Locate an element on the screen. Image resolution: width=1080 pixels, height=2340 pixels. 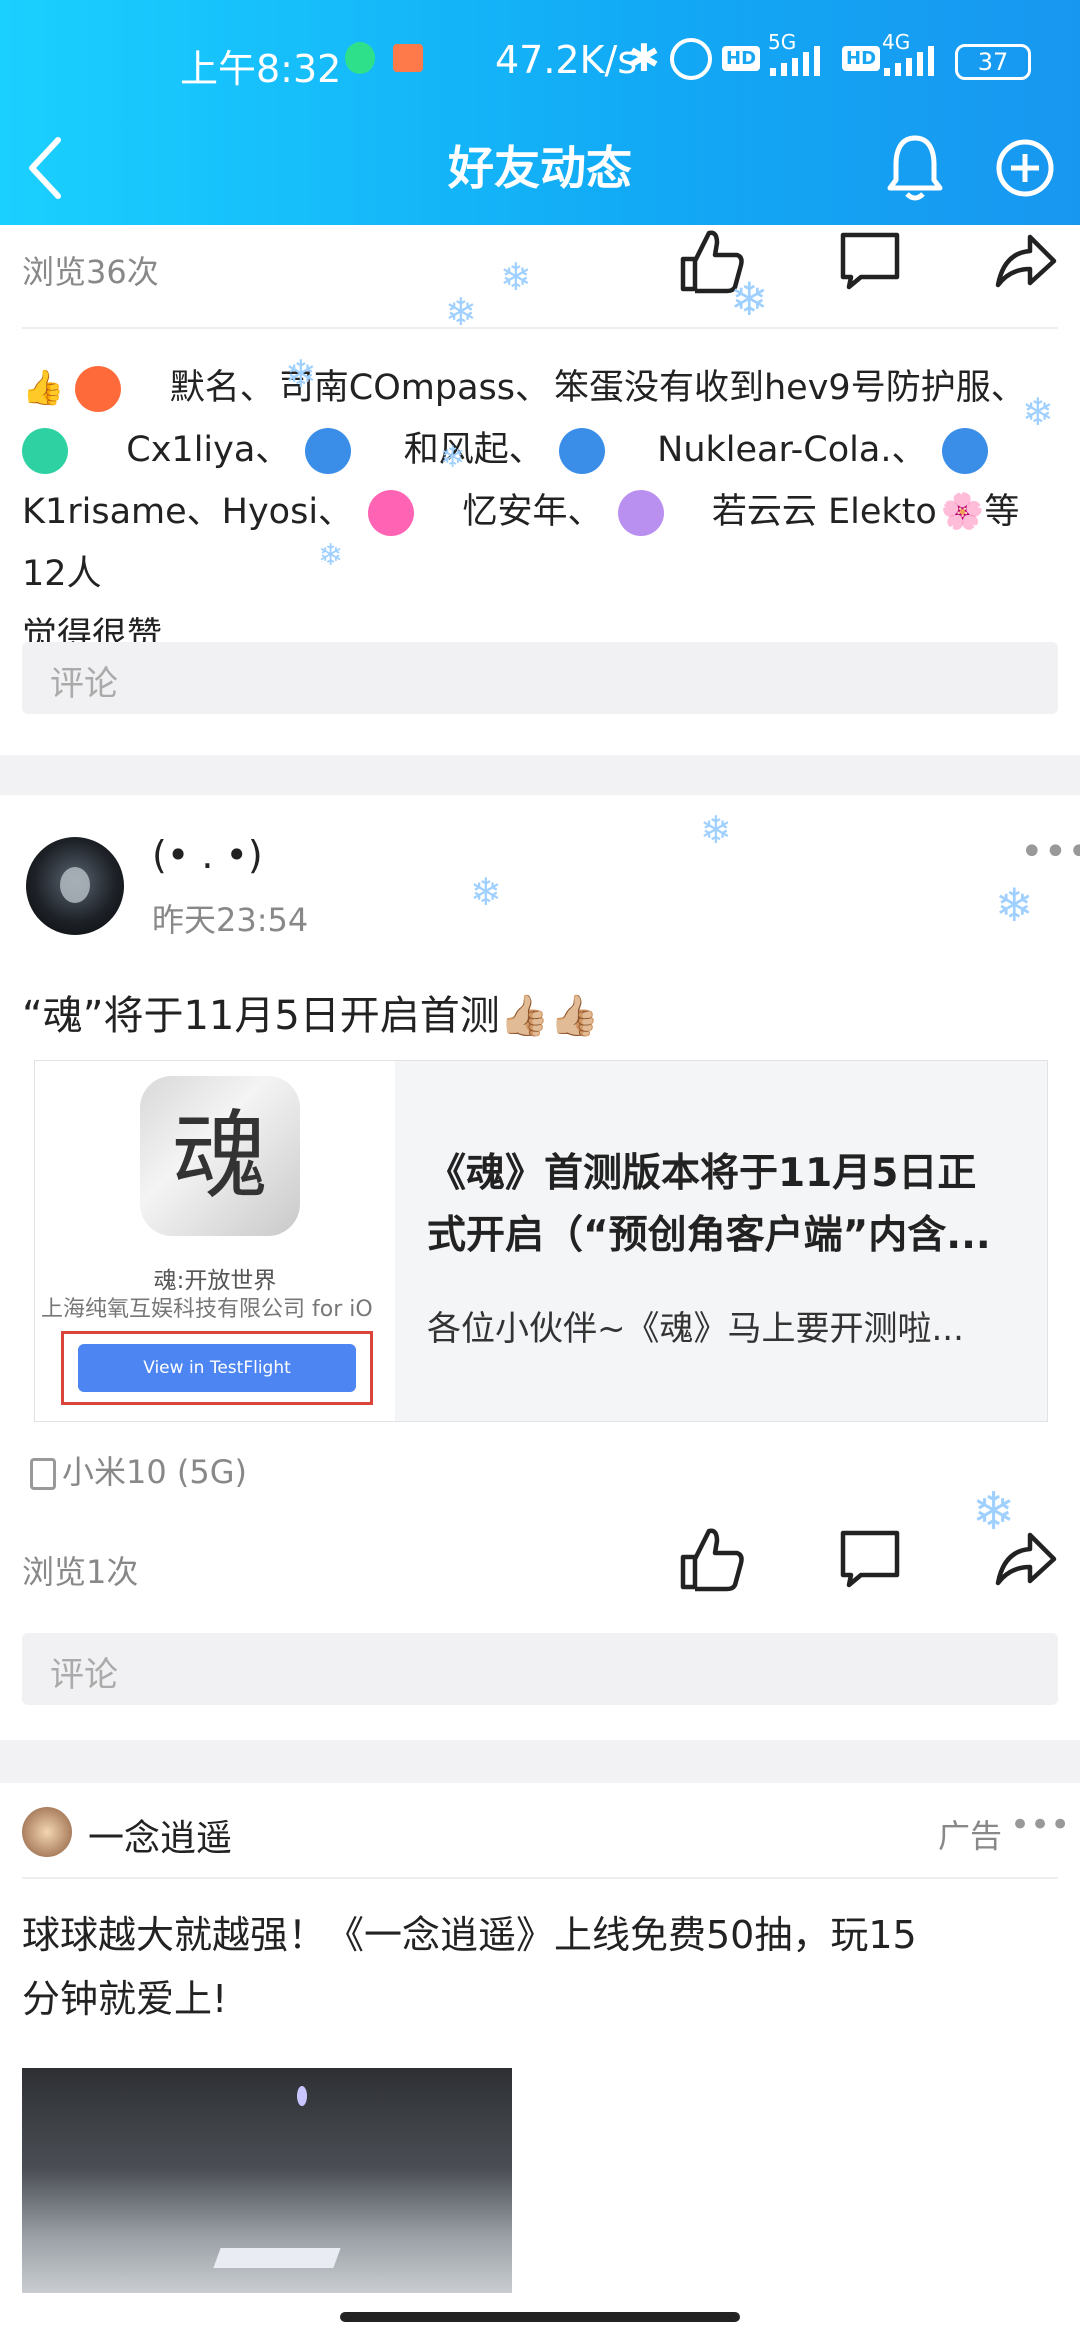
post-time: 昨天23:54 is located at coordinates (230, 920).